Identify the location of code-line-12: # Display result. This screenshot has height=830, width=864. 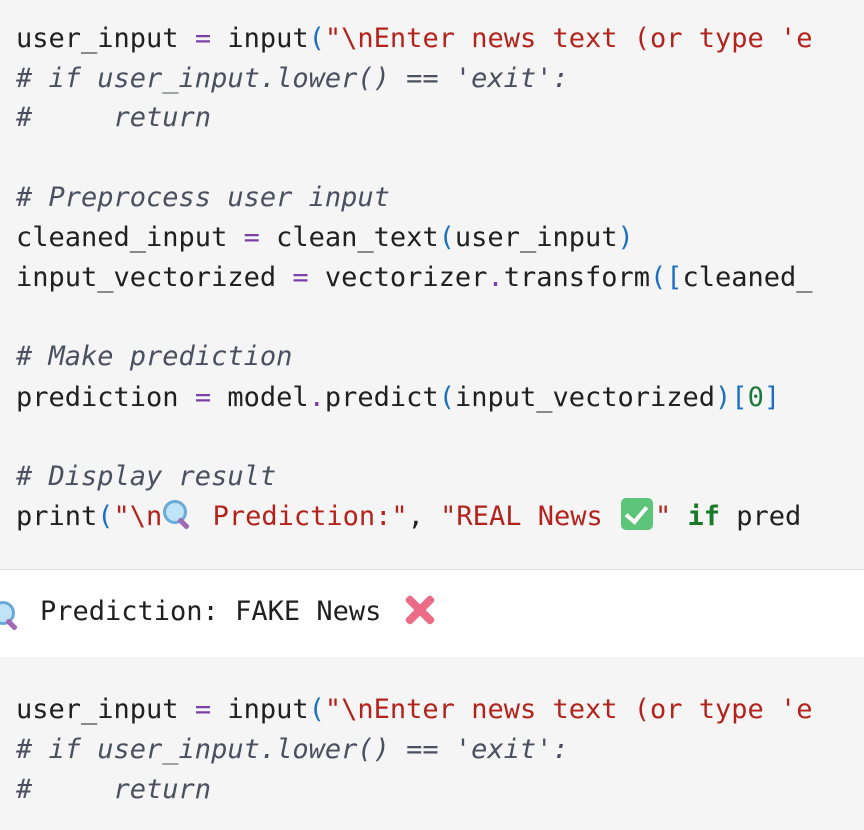
(146, 476).